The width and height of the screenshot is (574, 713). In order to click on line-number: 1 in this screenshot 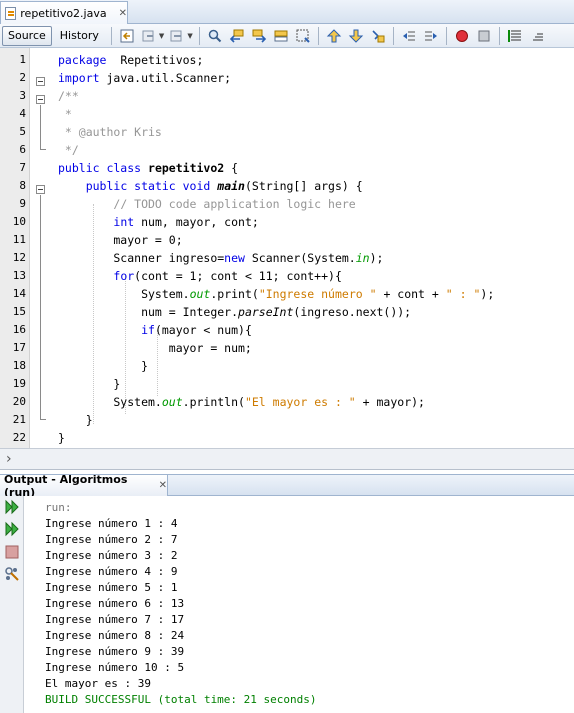, I will do `click(22, 59)`.